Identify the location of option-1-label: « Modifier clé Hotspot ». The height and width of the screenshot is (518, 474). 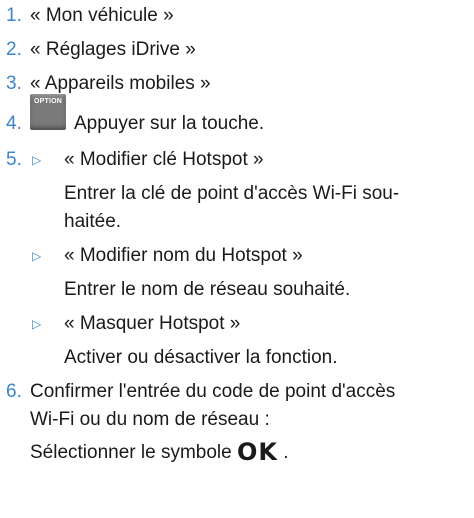
(164, 159).